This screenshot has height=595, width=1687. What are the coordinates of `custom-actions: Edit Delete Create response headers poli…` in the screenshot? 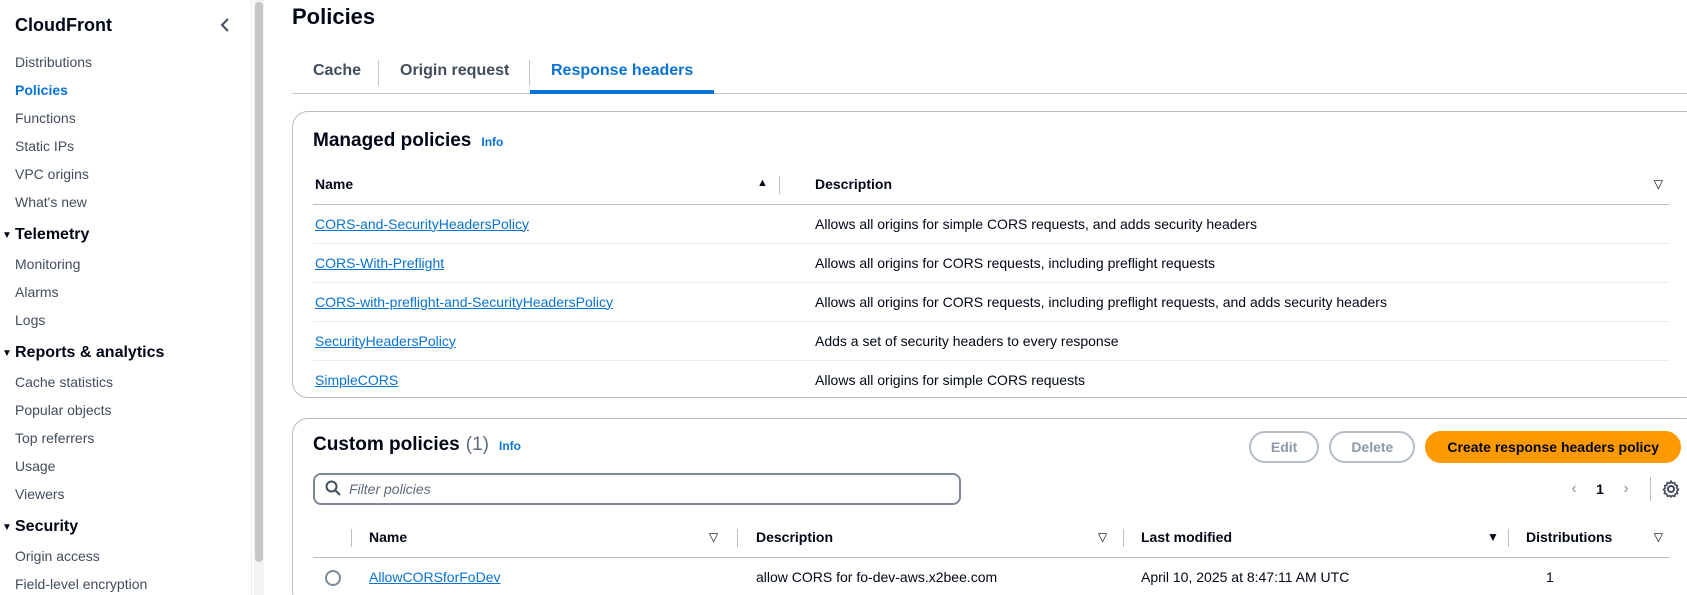 It's located at (1464, 447).